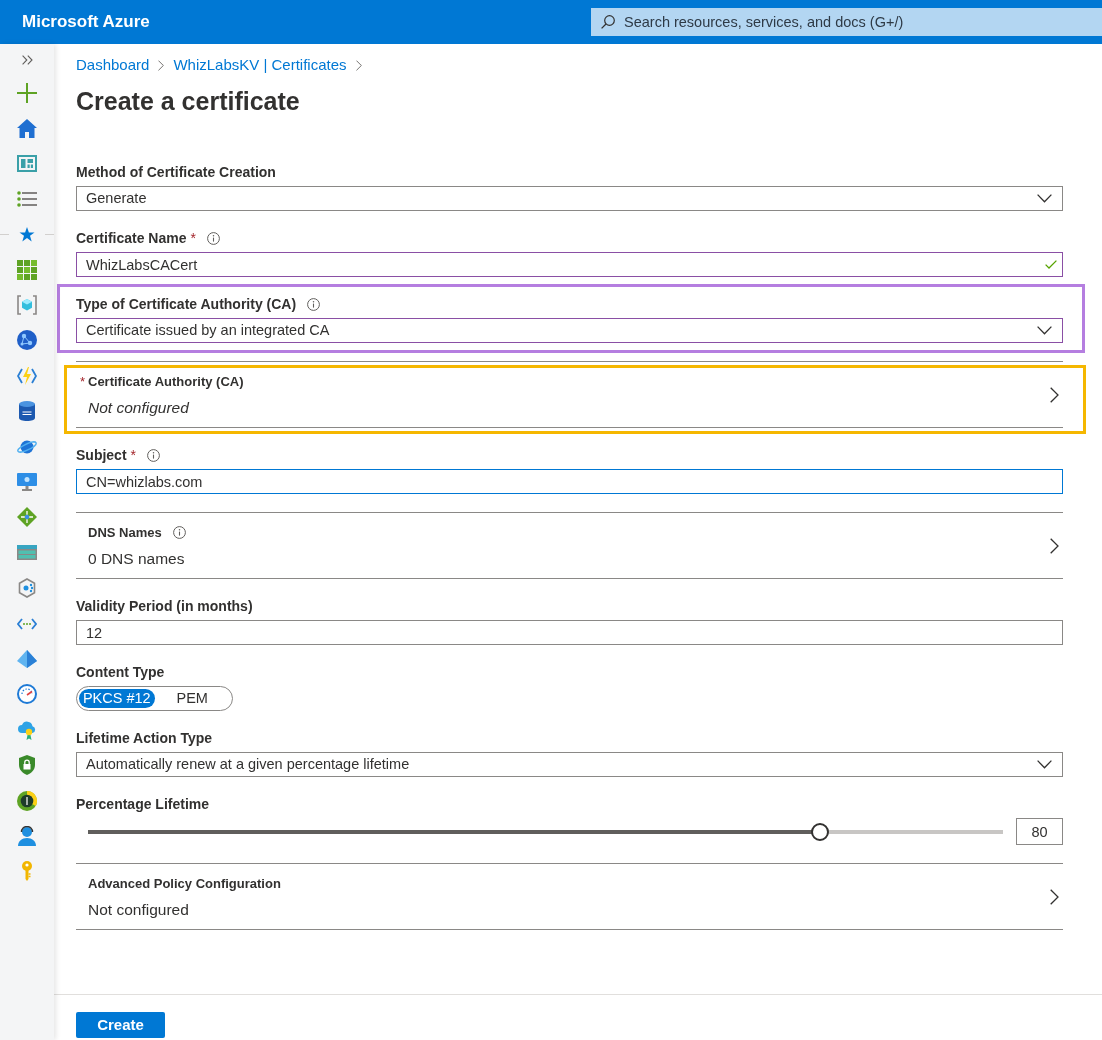 This screenshot has width=1102, height=1040. I want to click on cube-icon, so click(27, 305).